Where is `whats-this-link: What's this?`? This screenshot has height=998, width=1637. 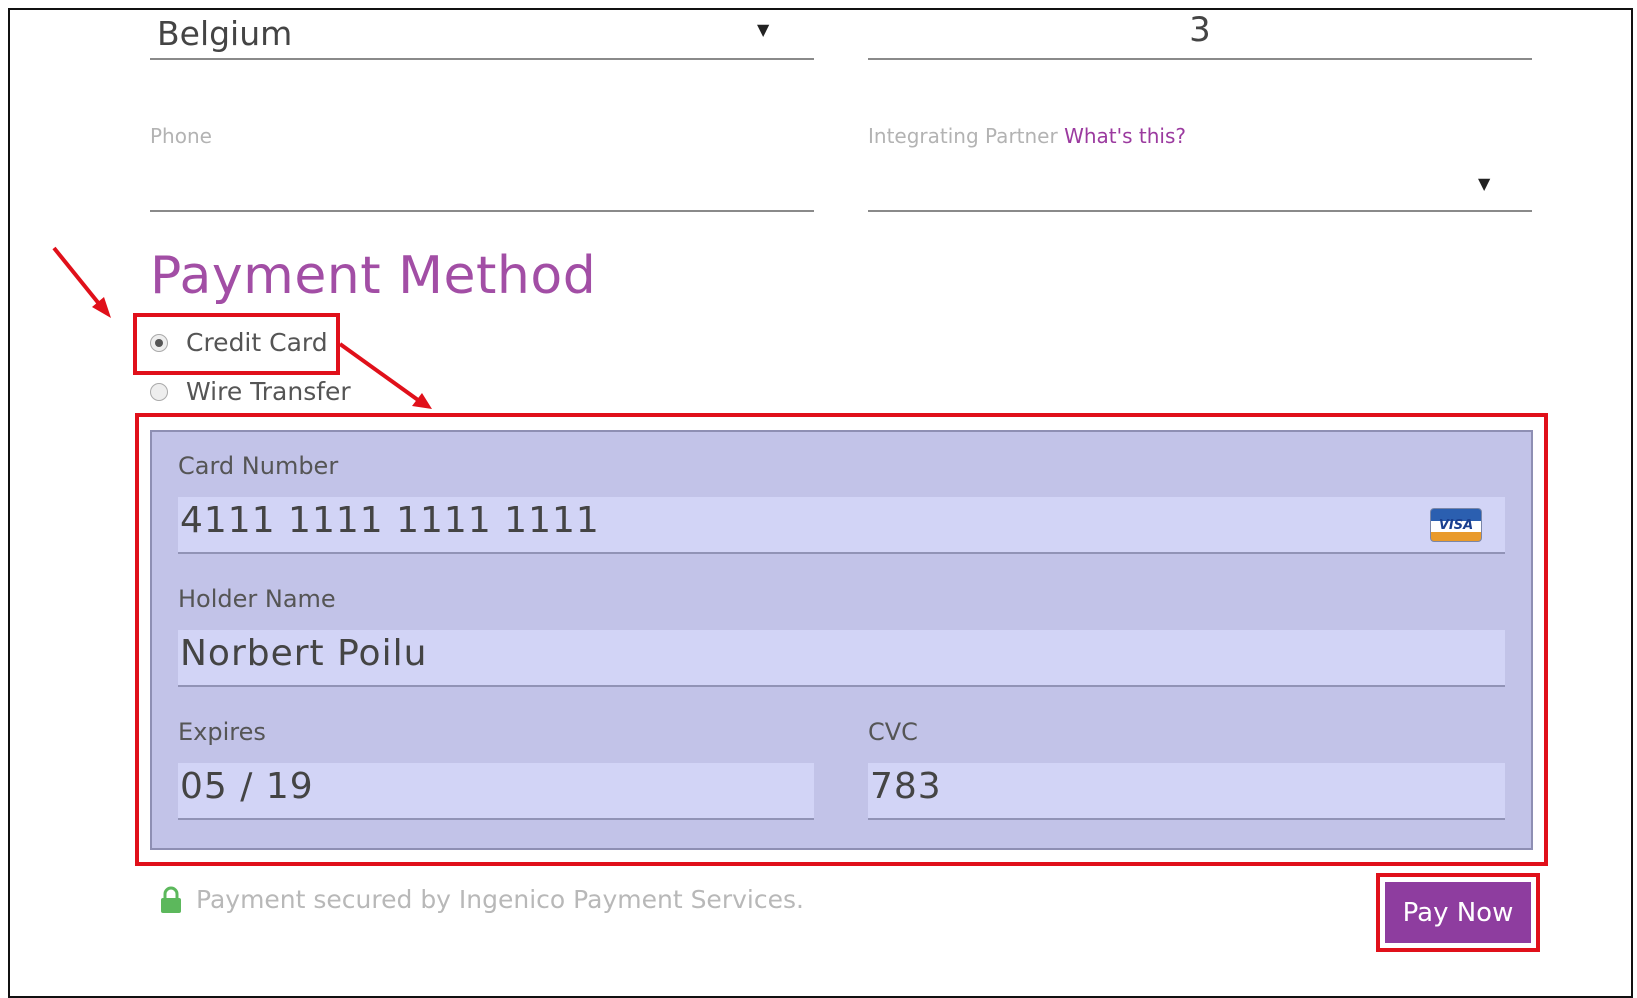
whats-this-link: What's this? is located at coordinates (1125, 136).